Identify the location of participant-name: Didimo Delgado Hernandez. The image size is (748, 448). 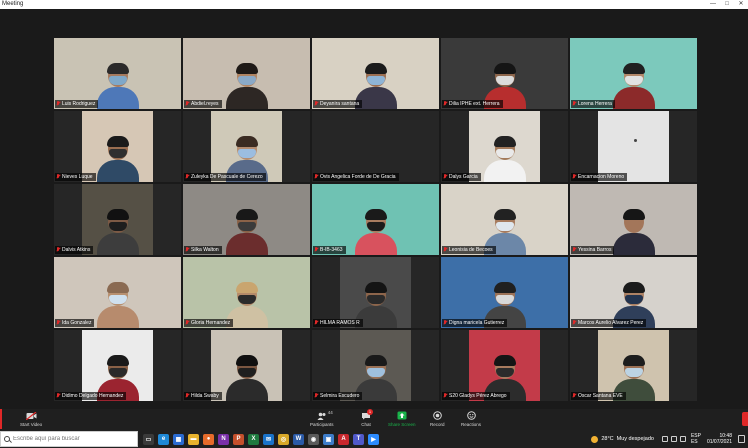
(93, 396).